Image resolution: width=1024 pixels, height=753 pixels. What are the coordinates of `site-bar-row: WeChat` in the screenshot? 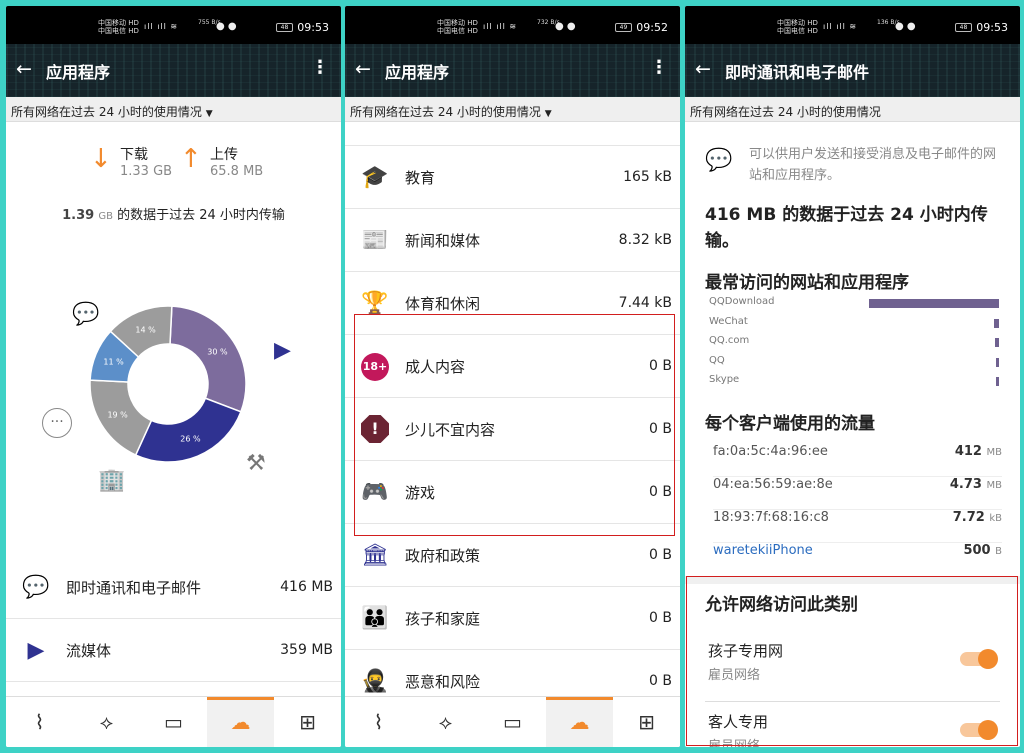 It's located at (854, 326).